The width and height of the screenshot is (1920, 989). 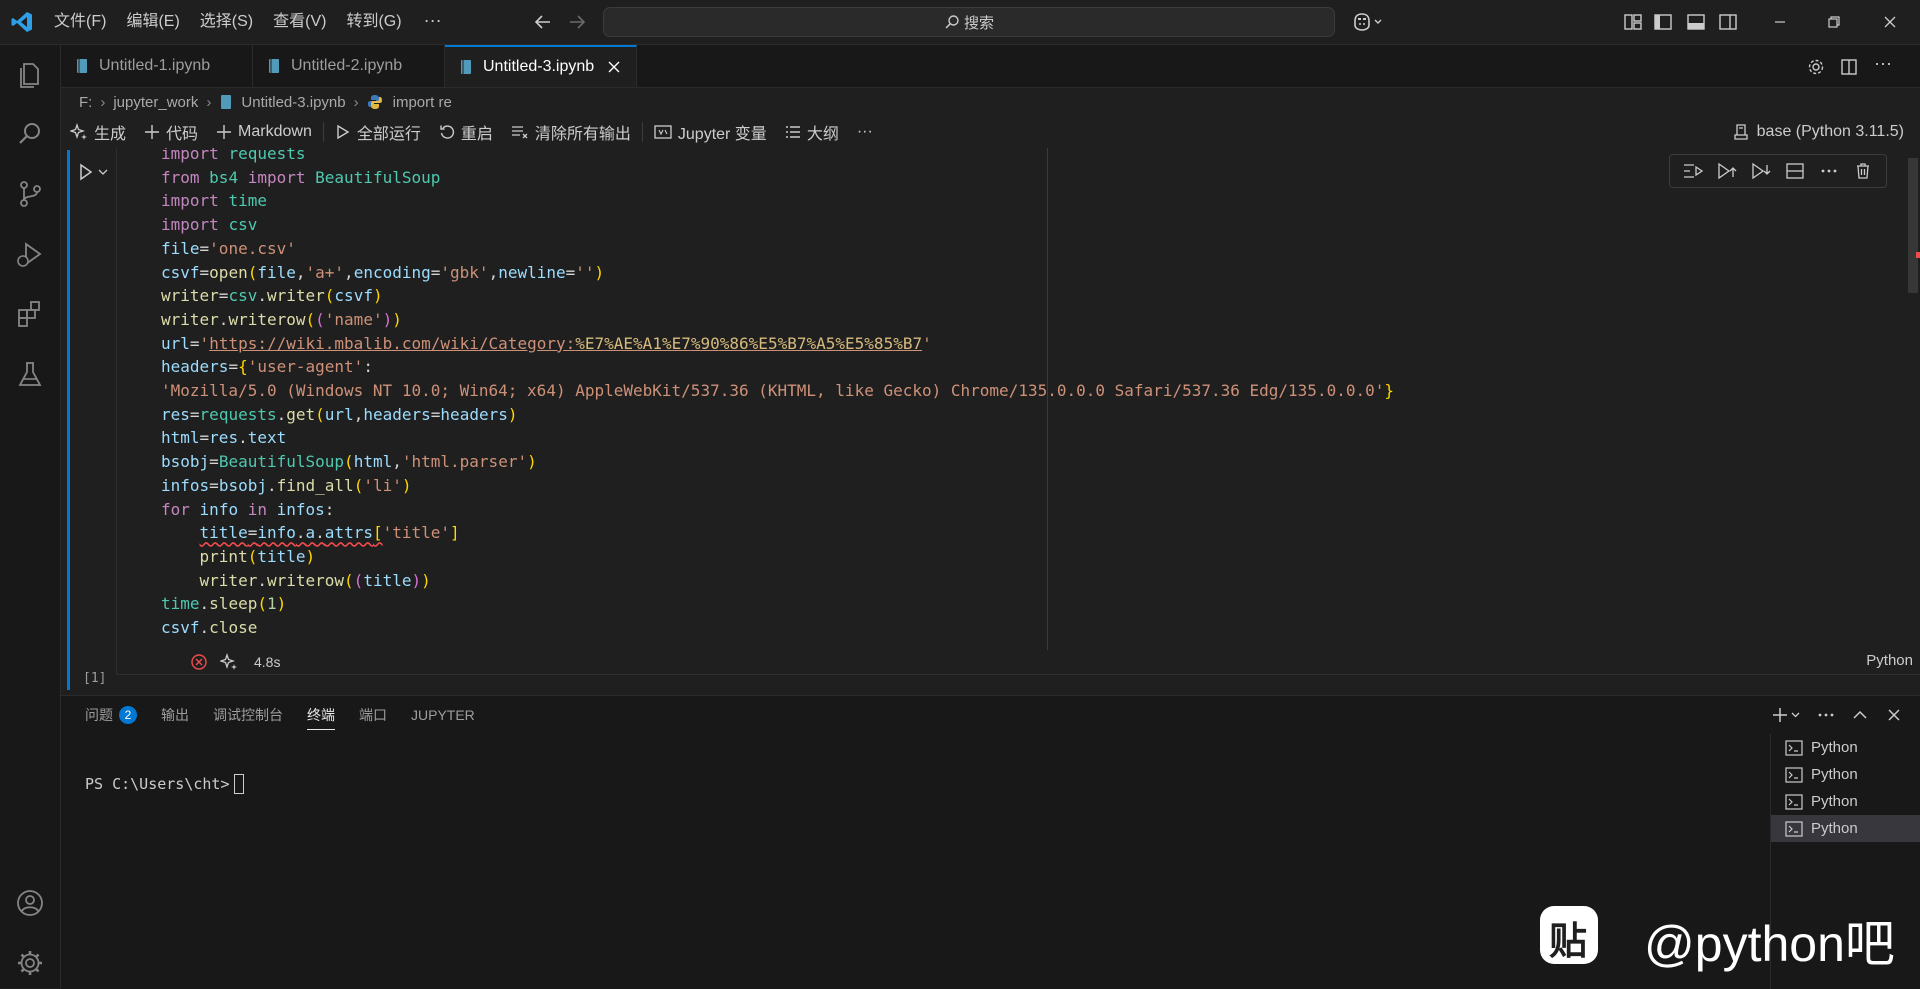 What do you see at coordinates (128, 715) in the screenshot?
I see `problems-badge: 2` at bounding box center [128, 715].